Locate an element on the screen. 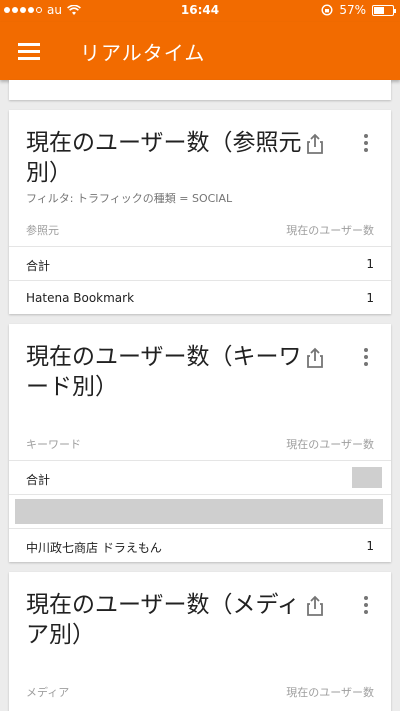 This screenshot has height=711, width=400. column-header-left: 参照元 is located at coordinates (42, 230).